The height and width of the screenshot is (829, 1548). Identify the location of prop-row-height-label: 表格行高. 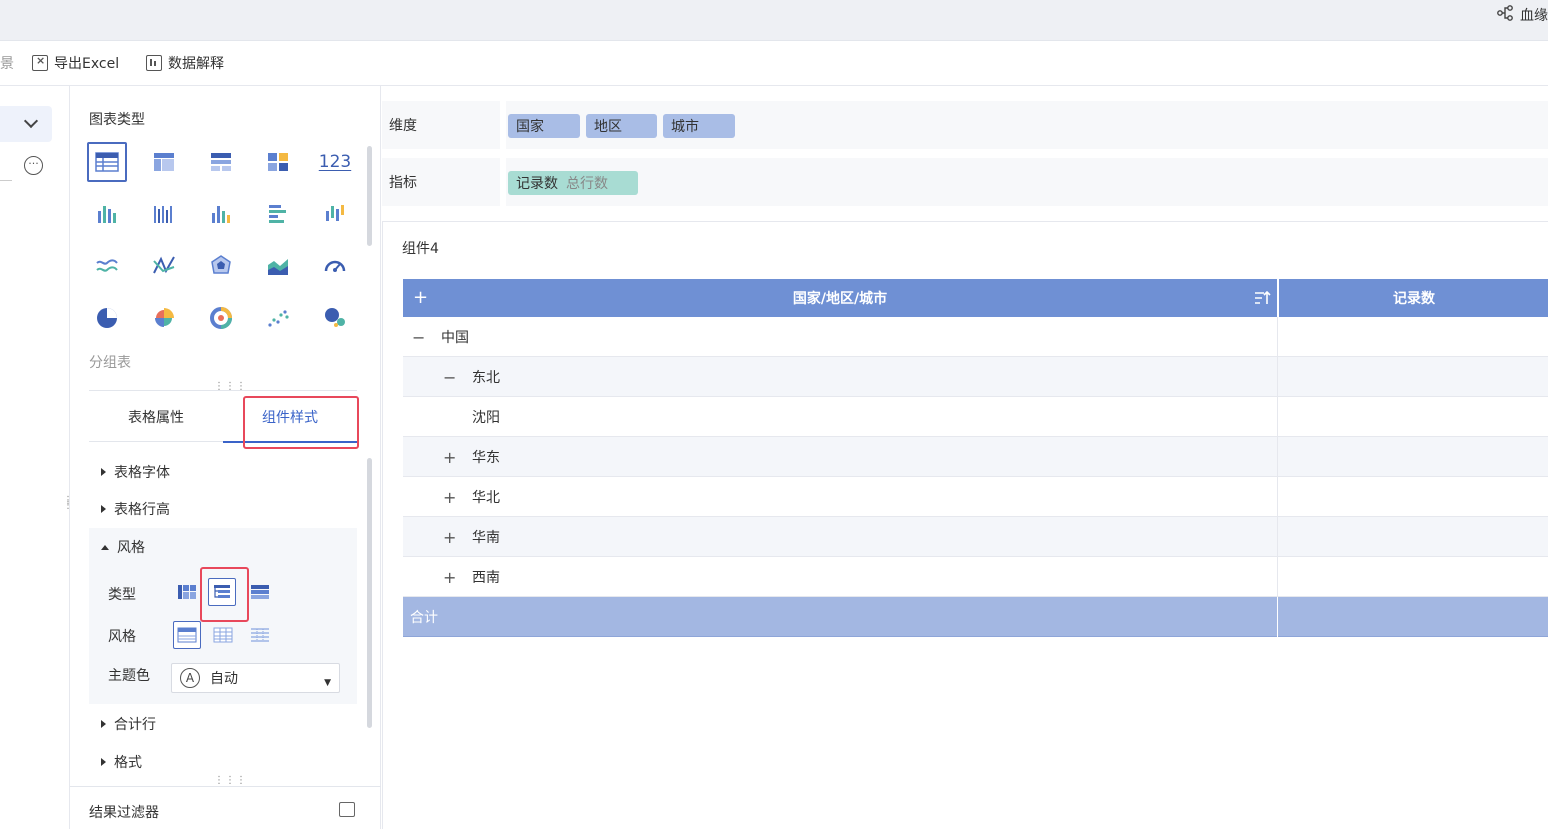
(142, 510).